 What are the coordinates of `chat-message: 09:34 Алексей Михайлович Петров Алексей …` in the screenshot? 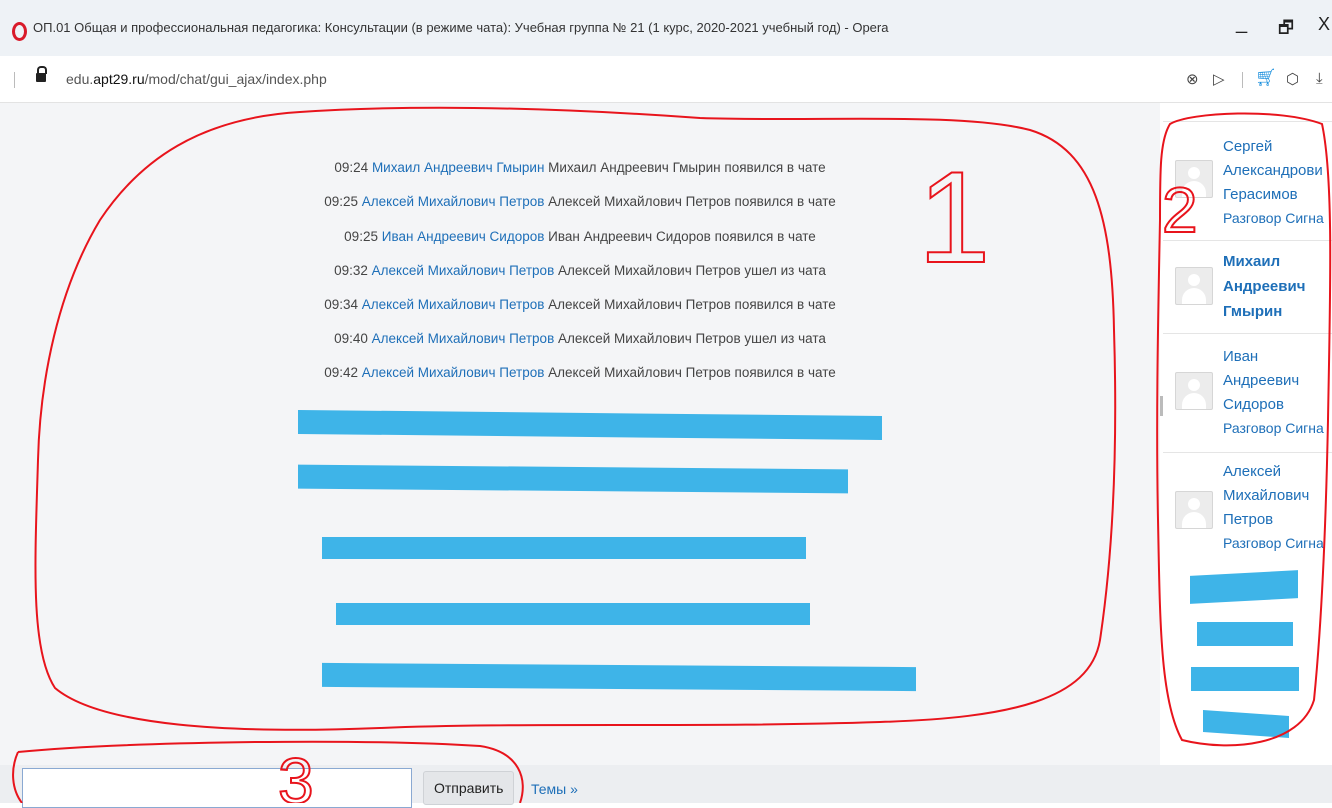 It's located at (580, 304).